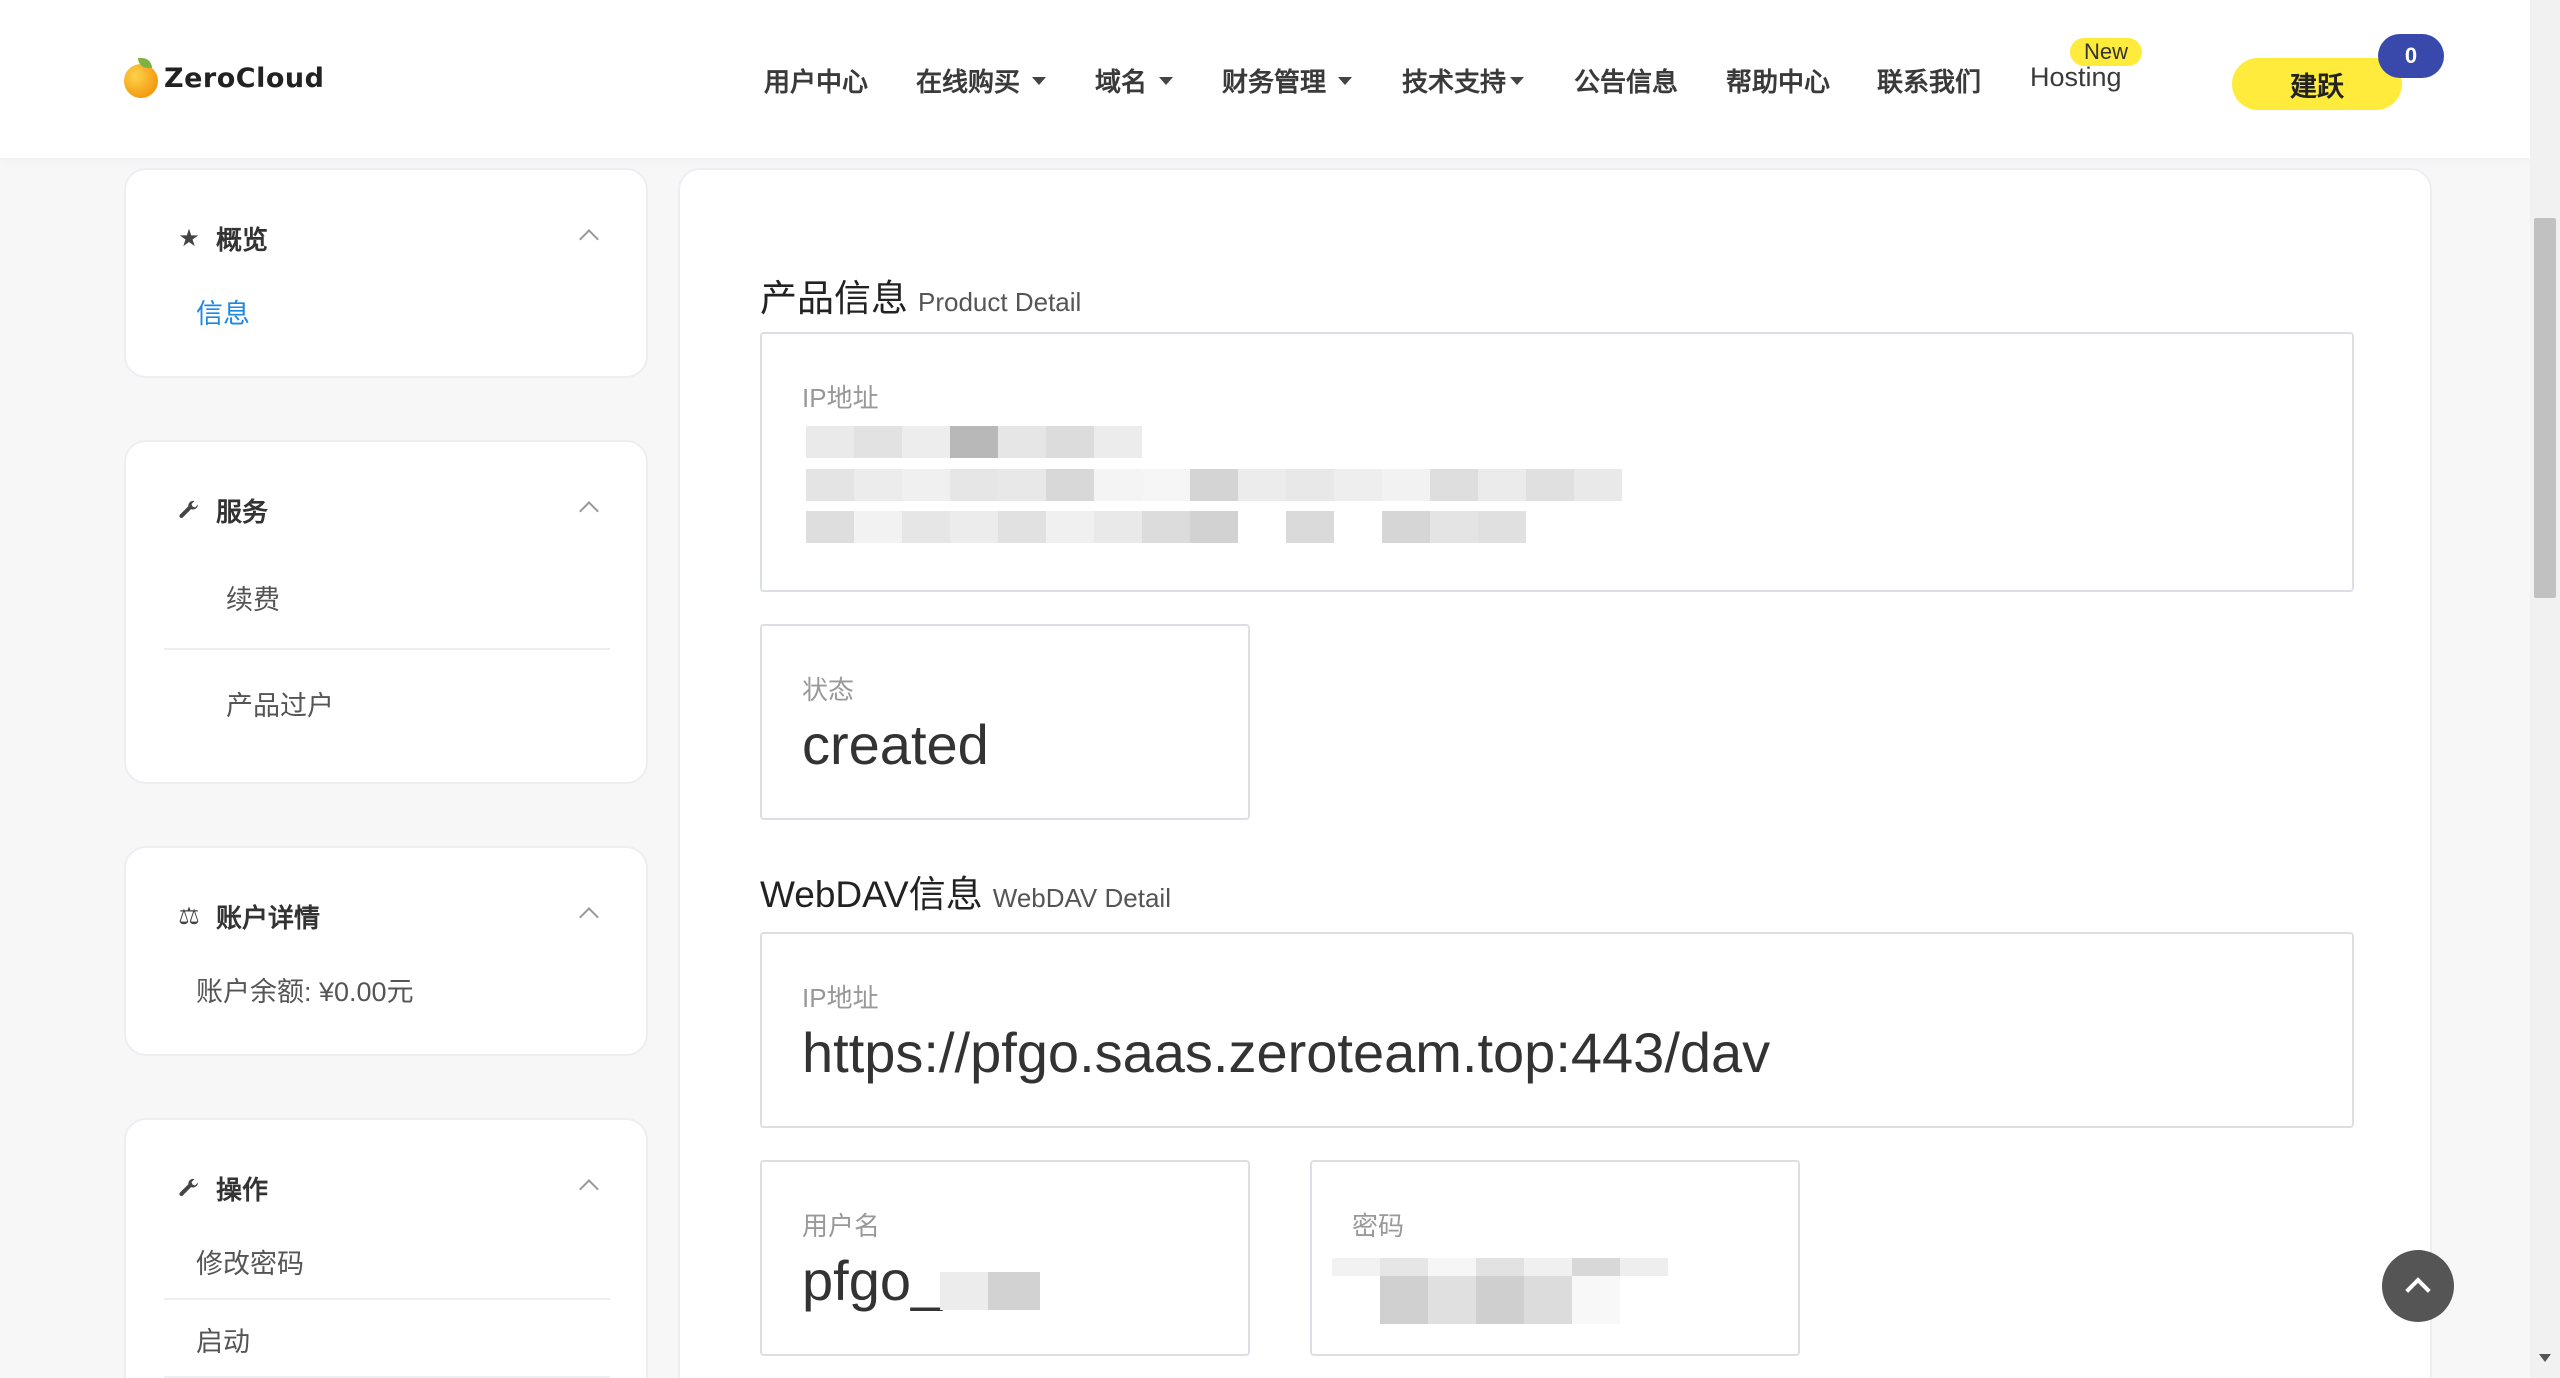 This screenshot has width=2560, height=1378. I want to click on password-label: 密码, so click(1378, 1226).